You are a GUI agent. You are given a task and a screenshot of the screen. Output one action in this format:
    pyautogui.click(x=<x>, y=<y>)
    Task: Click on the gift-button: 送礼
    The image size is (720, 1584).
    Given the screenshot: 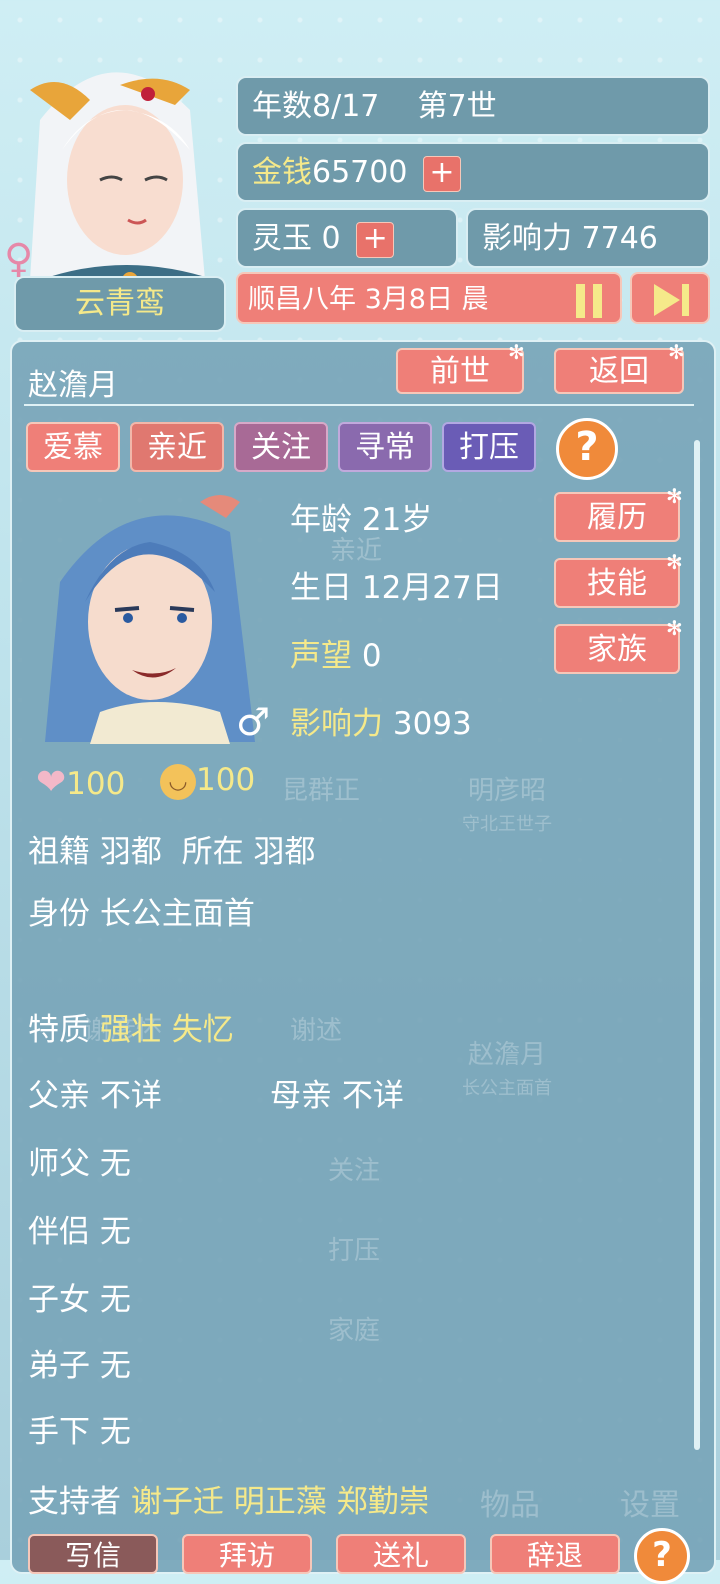 What is the action you would take?
    pyautogui.click(x=401, y=1554)
    